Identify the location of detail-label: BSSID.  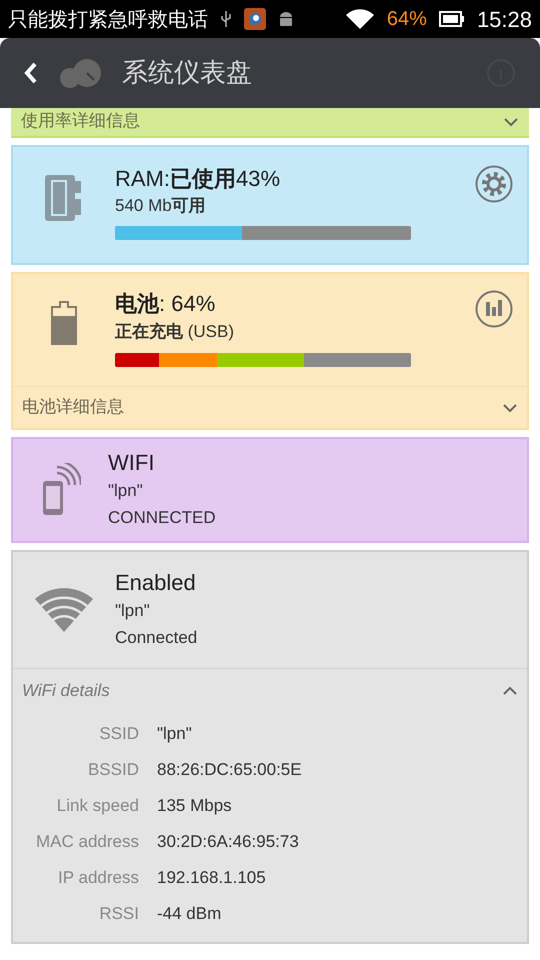
(112, 770).